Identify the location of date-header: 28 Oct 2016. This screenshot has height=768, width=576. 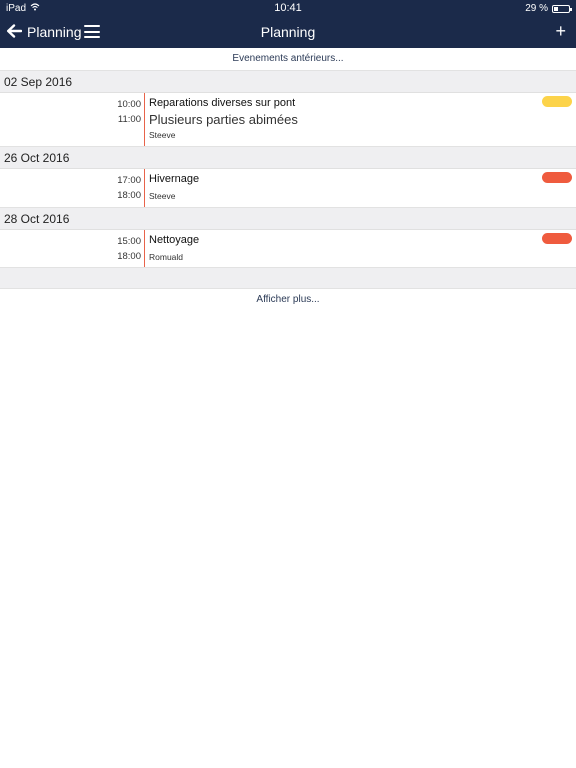
(288, 219).